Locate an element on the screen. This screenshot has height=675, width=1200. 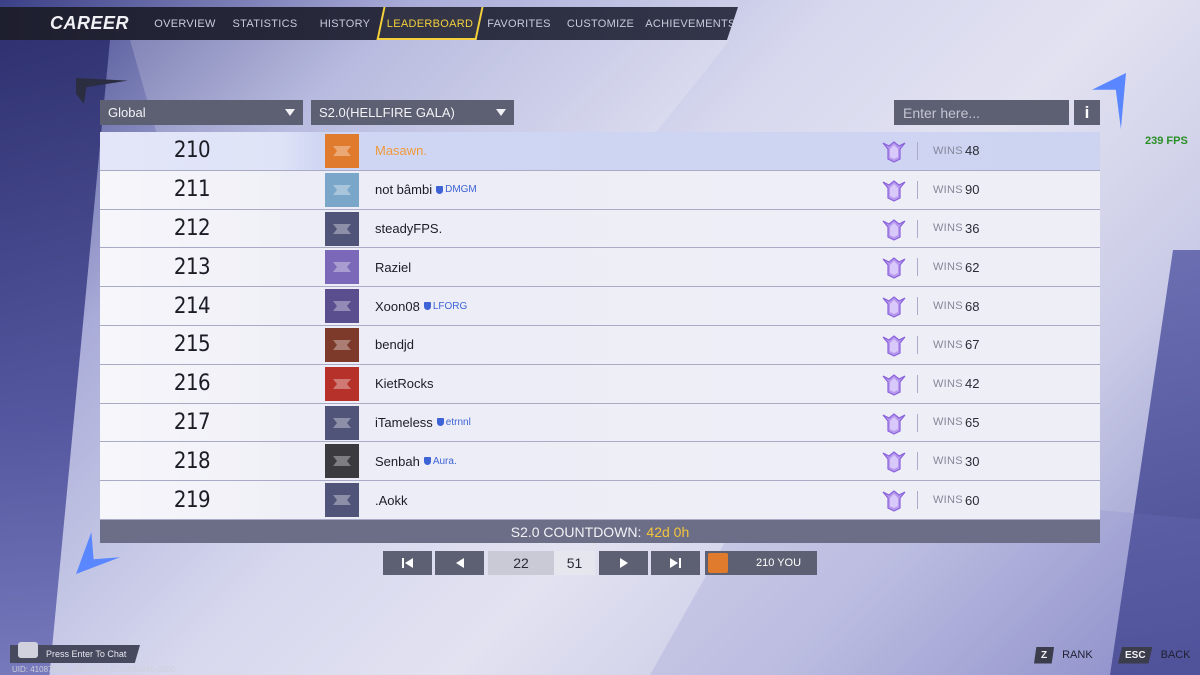
region-dropdown: Global is located at coordinates (201, 112).